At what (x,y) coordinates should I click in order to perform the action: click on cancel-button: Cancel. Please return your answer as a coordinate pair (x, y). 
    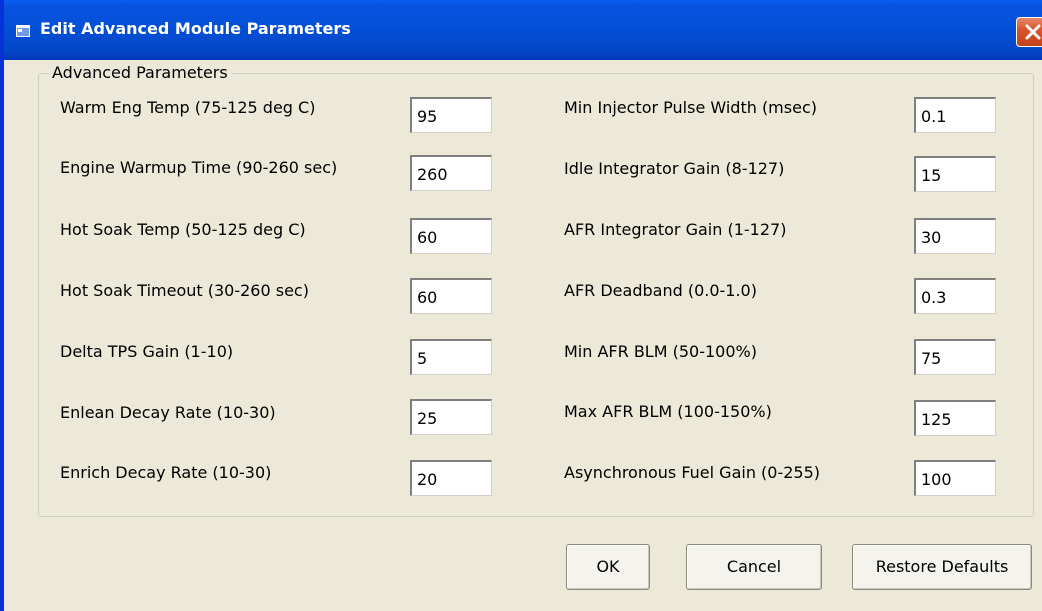
    Looking at the image, I should click on (754, 567).